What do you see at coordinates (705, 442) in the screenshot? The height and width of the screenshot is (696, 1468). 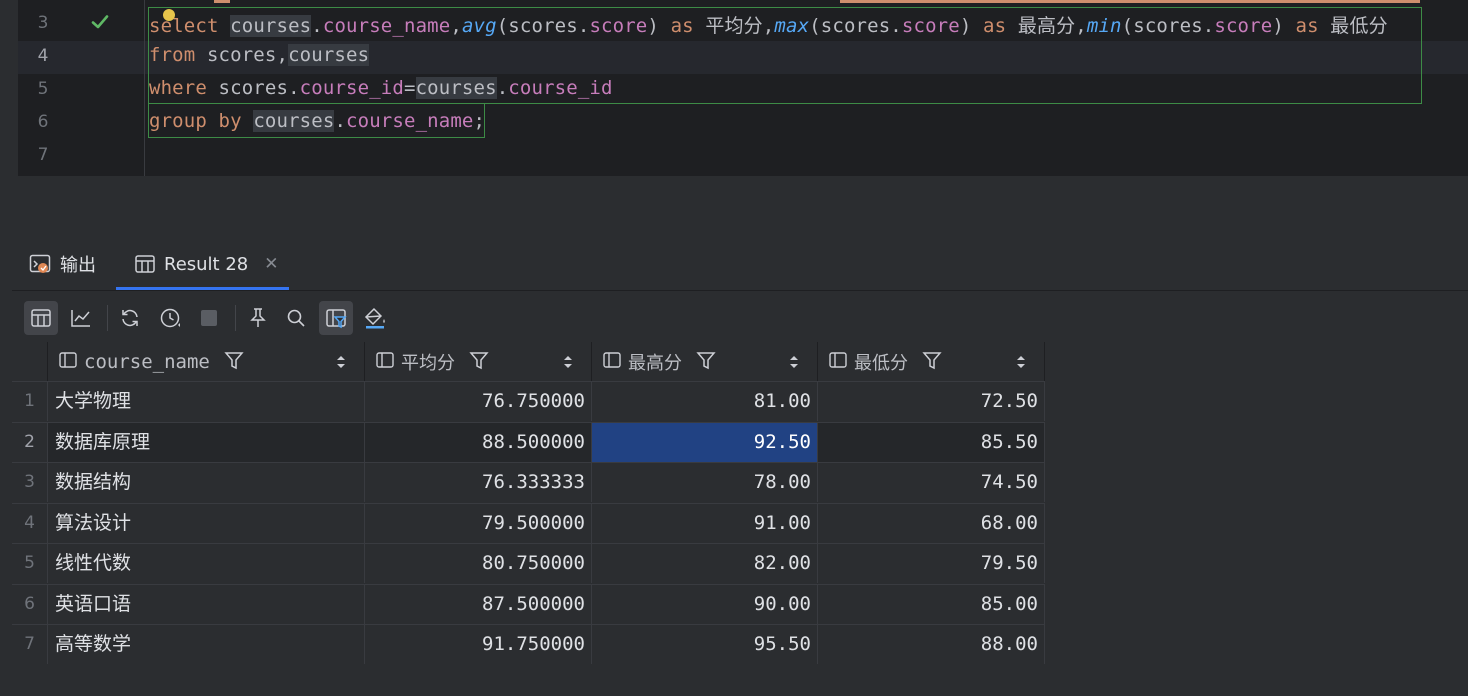 I see `table-cell: 92.50` at bounding box center [705, 442].